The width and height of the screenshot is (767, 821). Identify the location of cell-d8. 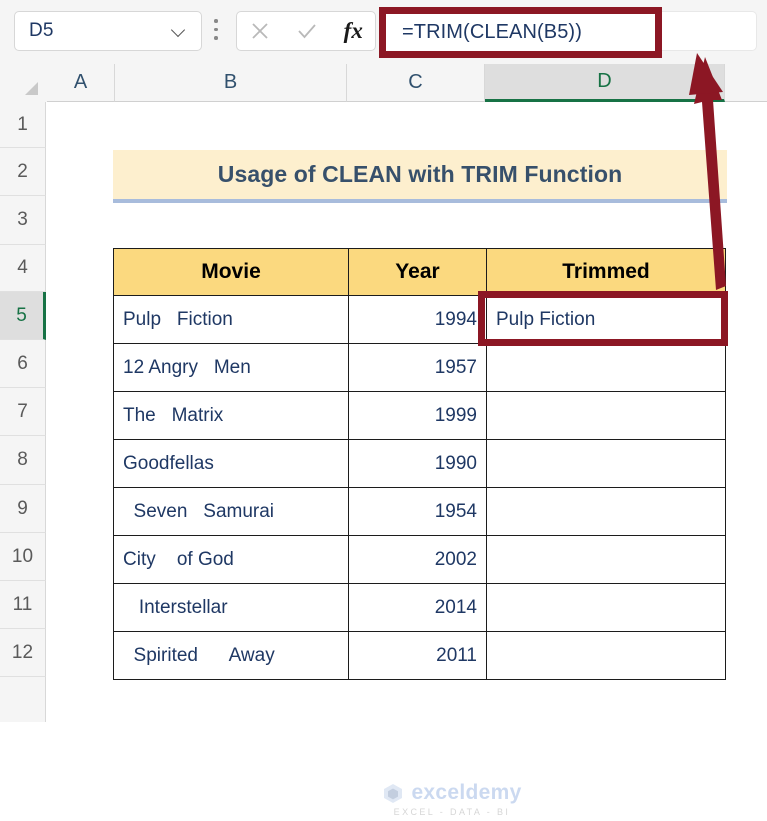
(606, 463).